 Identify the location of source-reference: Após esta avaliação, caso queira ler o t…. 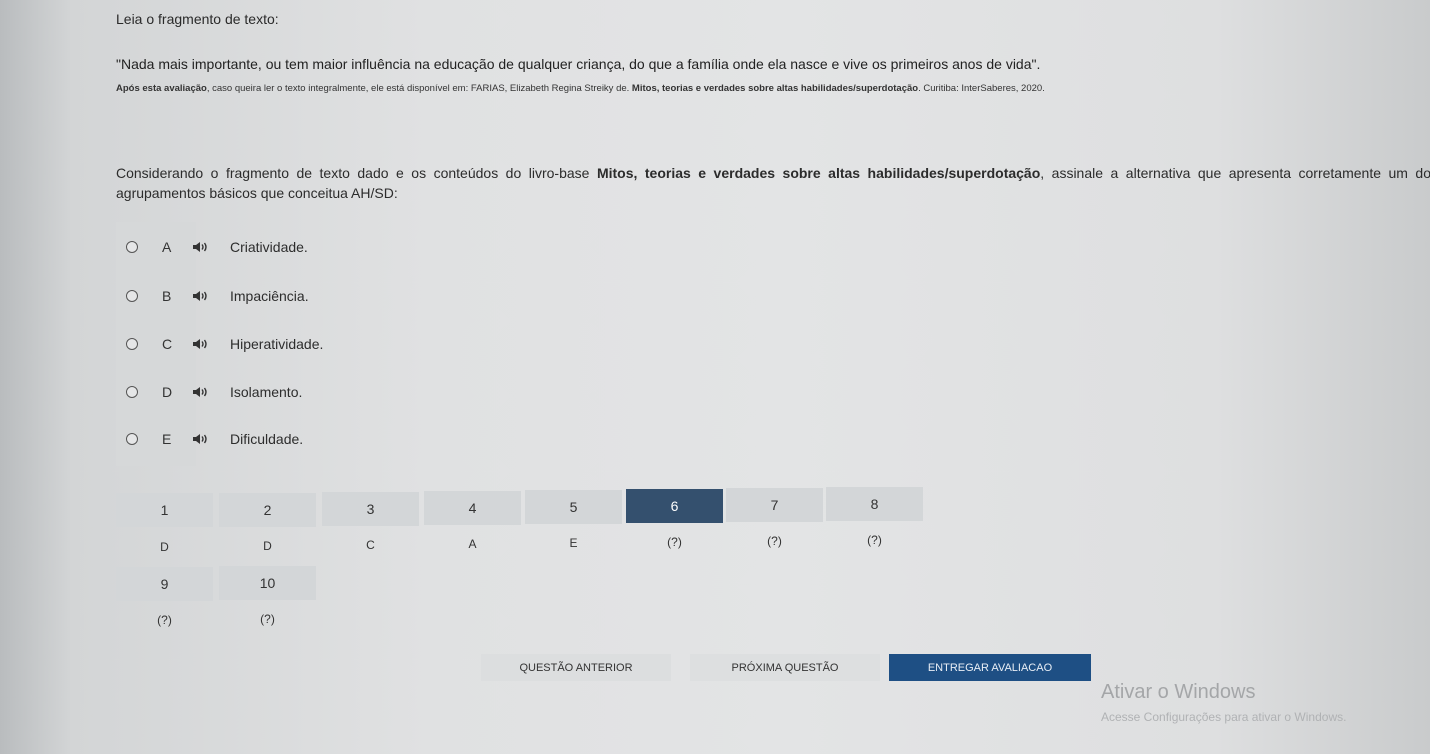
(580, 88).